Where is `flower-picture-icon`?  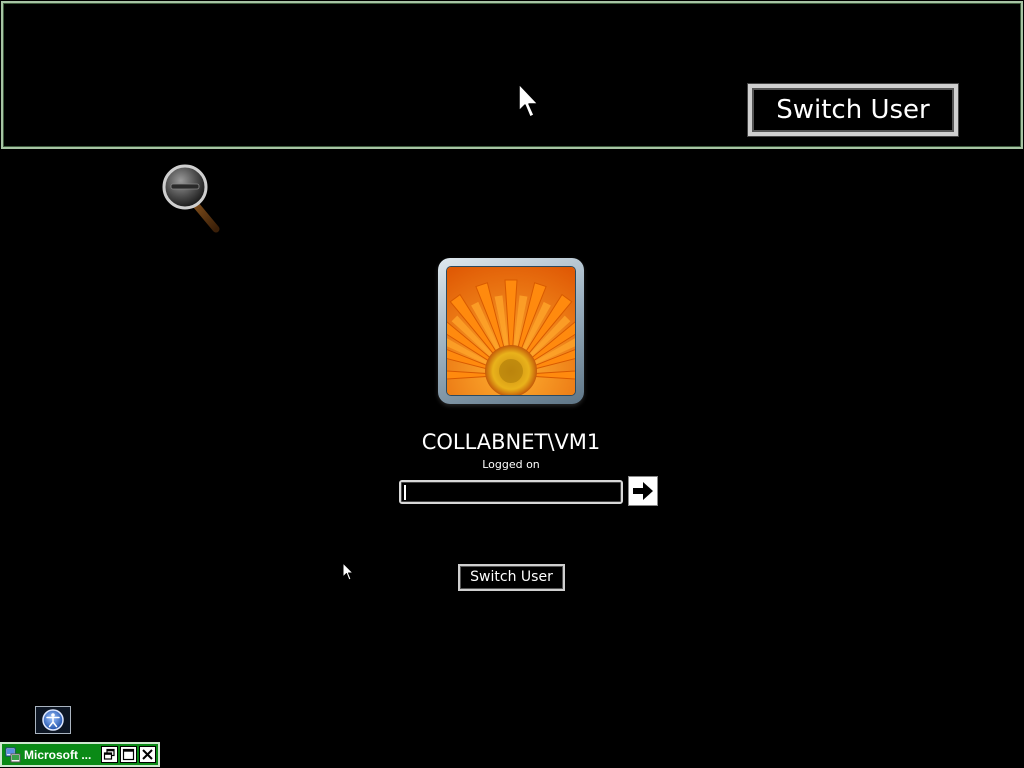
flower-picture-icon is located at coordinates (511, 331).